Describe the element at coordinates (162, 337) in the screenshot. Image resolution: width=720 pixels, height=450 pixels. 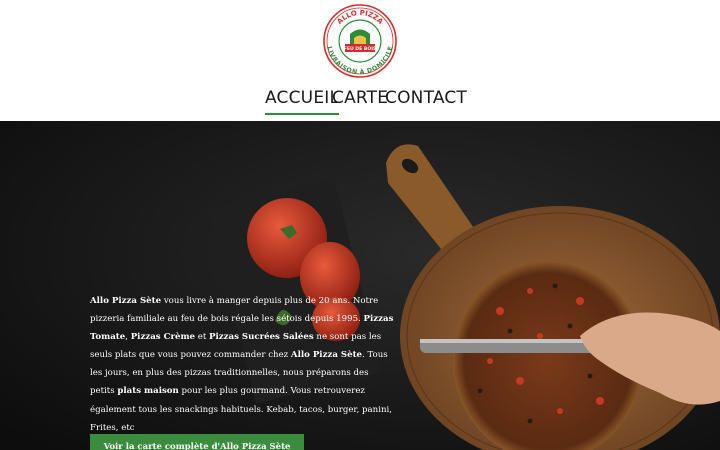
I see `hero-text-highlight: Pizzas Crème` at that location.